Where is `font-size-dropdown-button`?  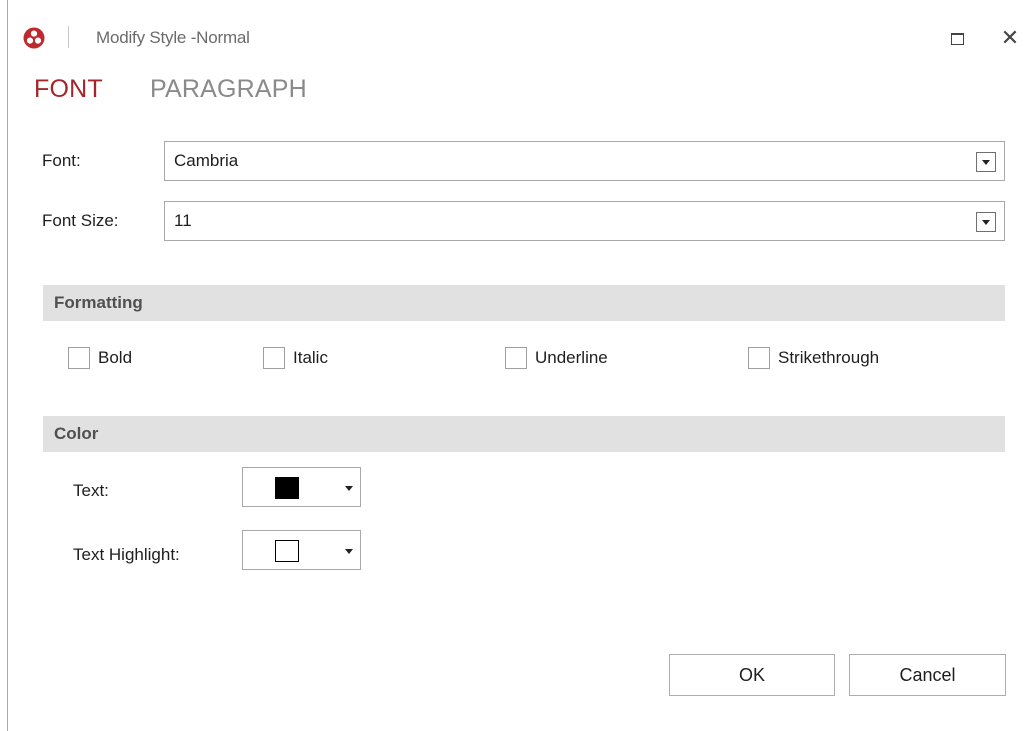 font-size-dropdown-button is located at coordinates (986, 222).